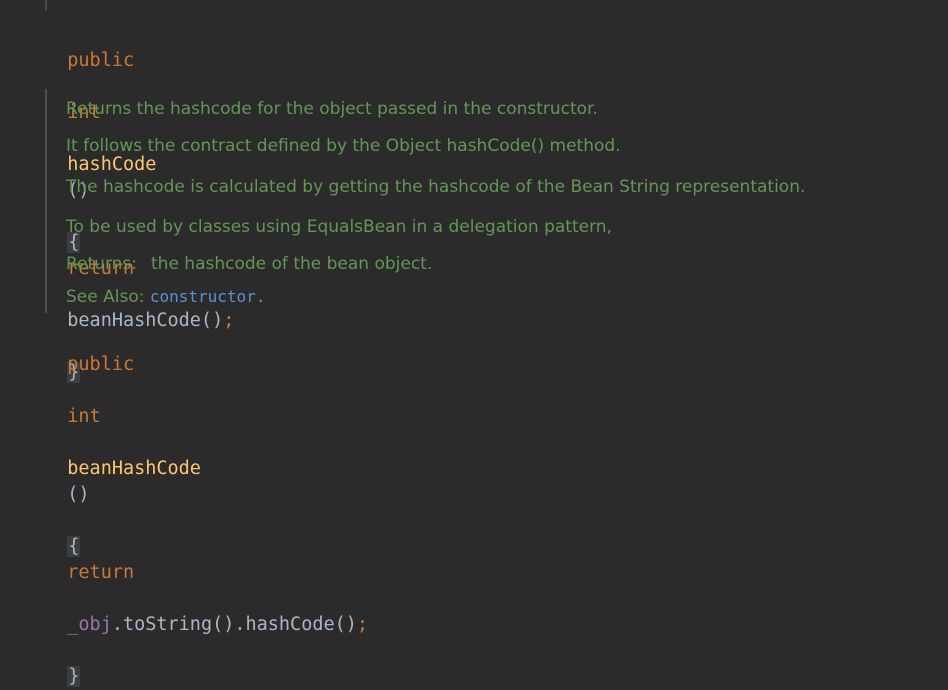 The width and height of the screenshot is (948, 690). I want to click on method-parens: (), so click(78, 494).